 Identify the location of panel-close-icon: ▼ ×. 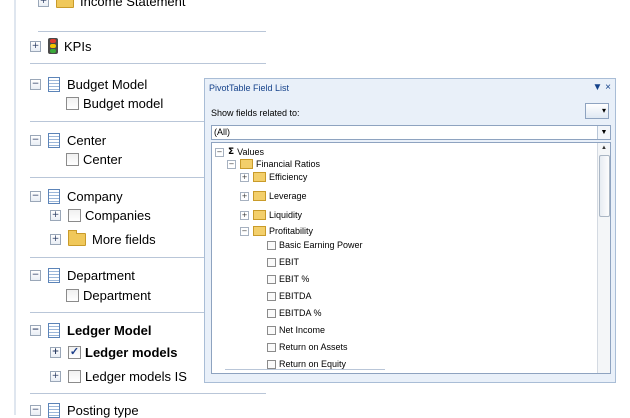
(601, 88).